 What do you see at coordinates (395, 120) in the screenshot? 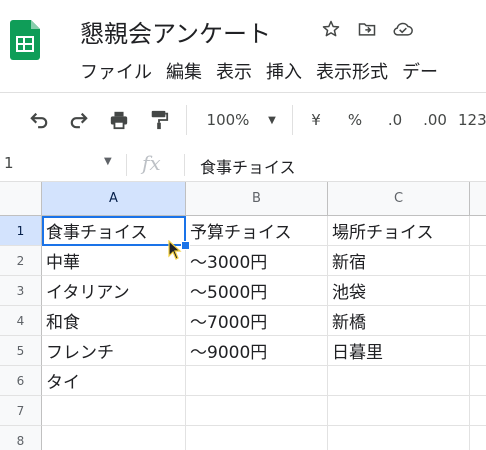
I see `decrease-decimal-button: .0` at bounding box center [395, 120].